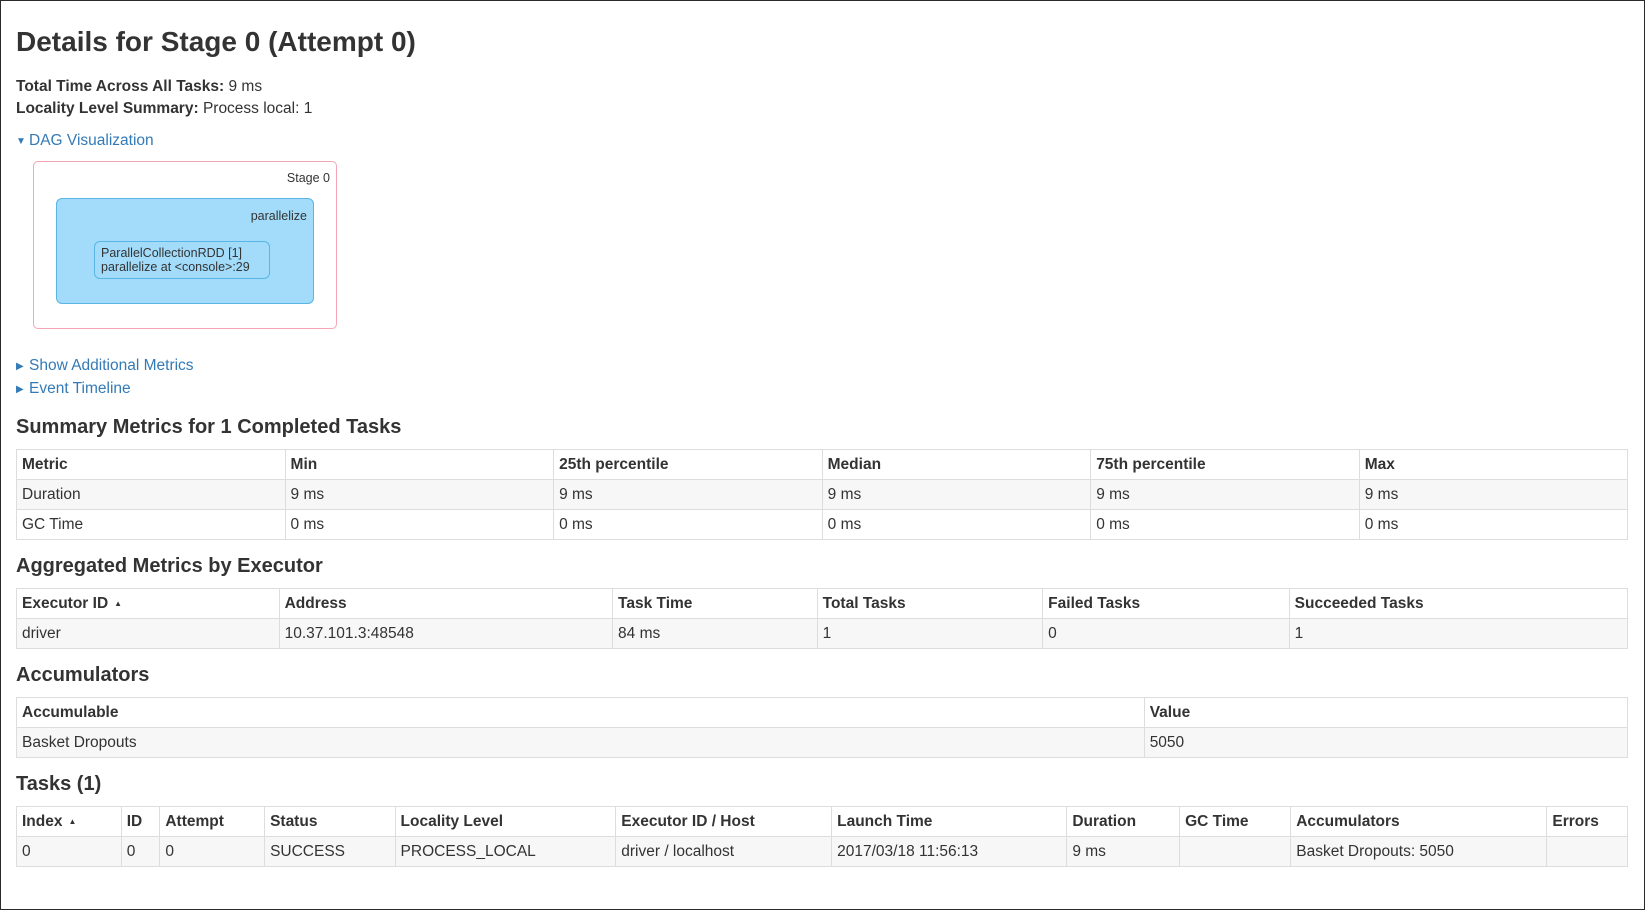 The height and width of the screenshot is (910, 1645). Describe the element at coordinates (83, 675) in the screenshot. I see `accumulators-heading: Accumulators` at that location.